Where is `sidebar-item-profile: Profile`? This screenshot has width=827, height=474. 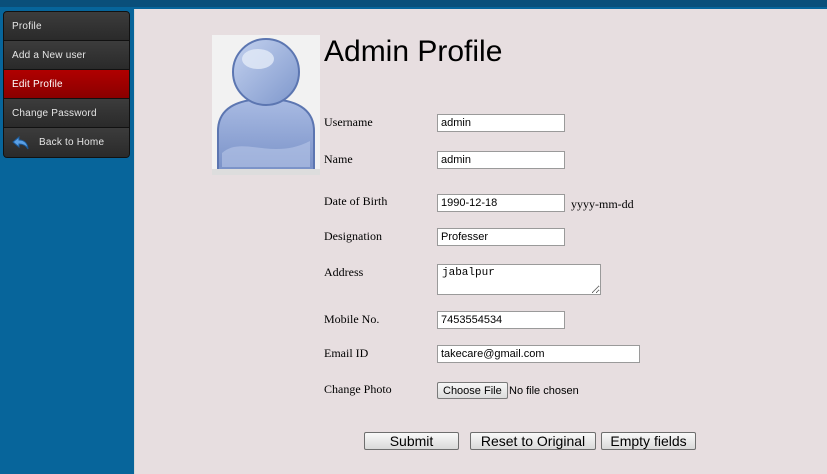 sidebar-item-profile: Profile is located at coordinates (66, 26).